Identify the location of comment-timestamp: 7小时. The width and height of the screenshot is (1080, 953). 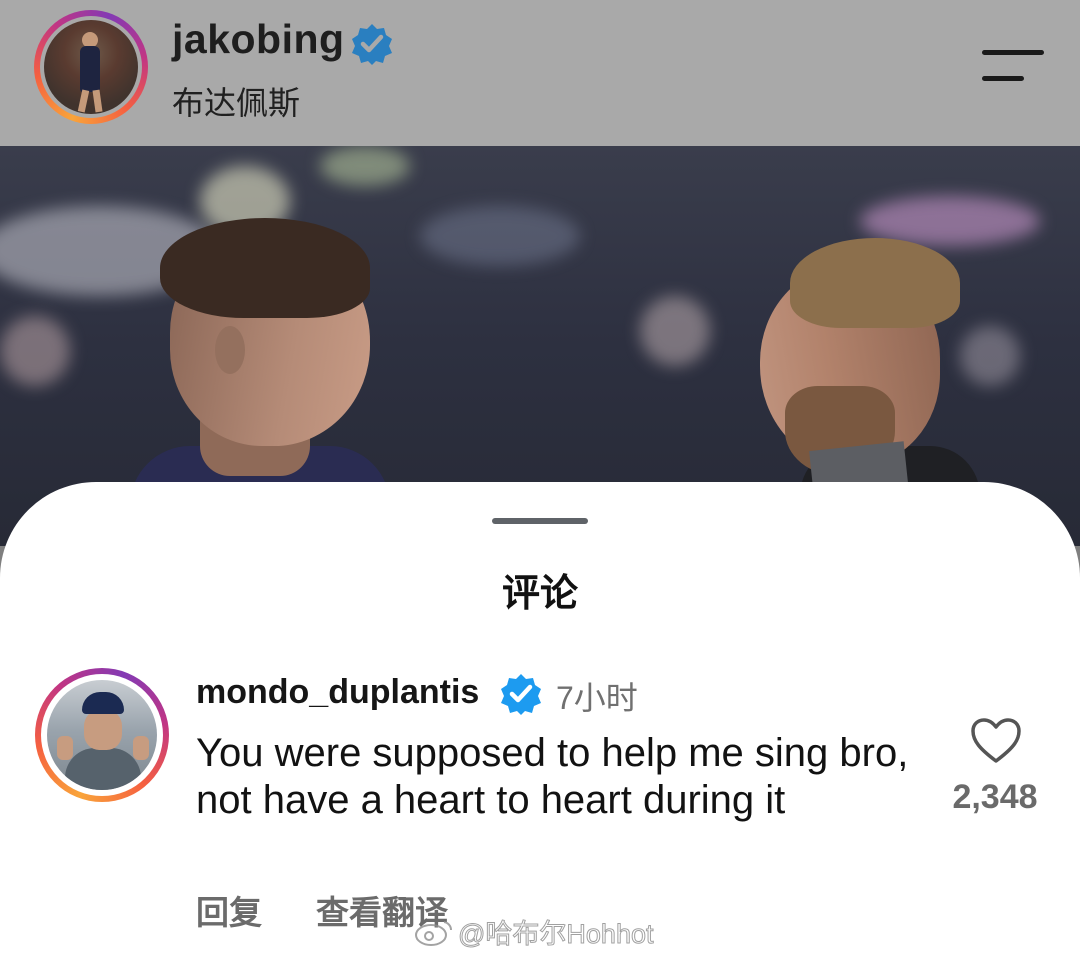
(597, 698).